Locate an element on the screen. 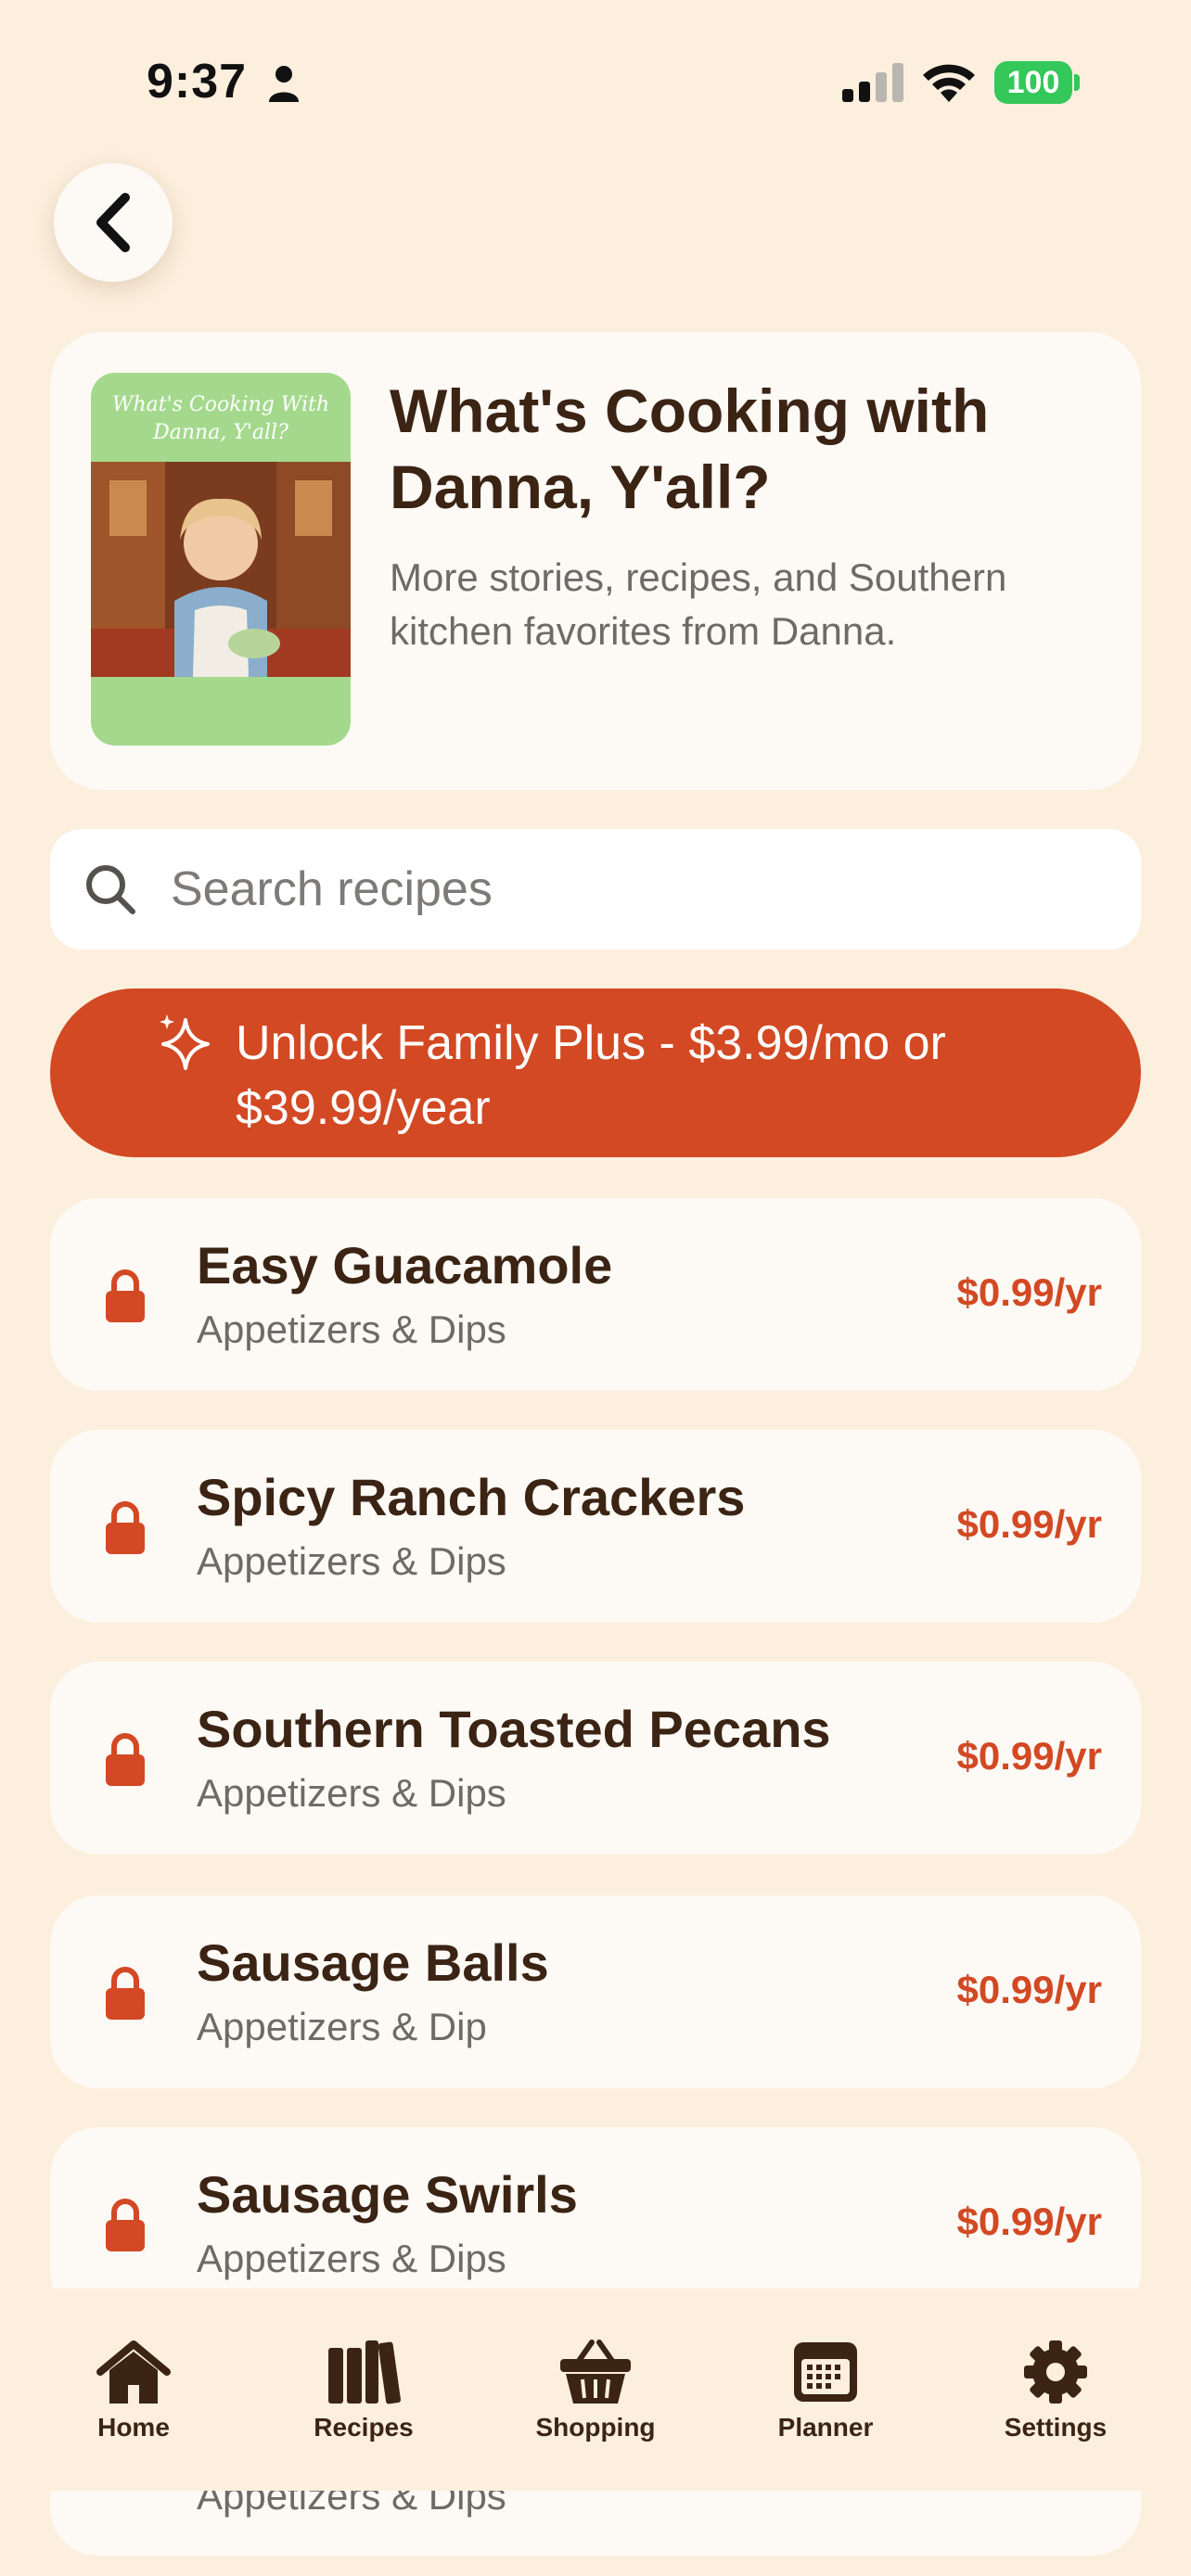 This screenshot has width=1191, height=2576. bottom-tab-bar: Home Recipes Shopping Planner Settings is located at coordinates (595, 2390).